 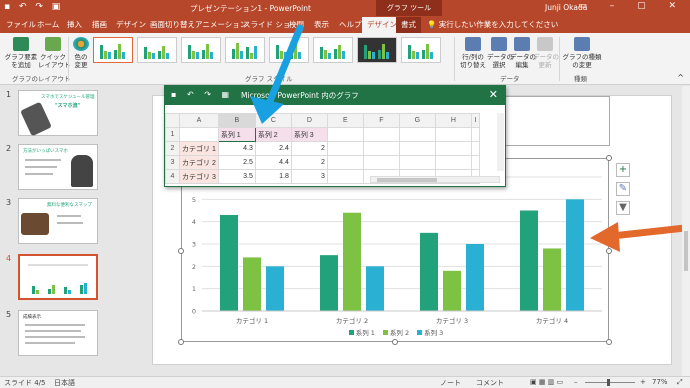 What do you see at coordinates (660, 382) in the screenshot?
I see `zoom-level: 77%` at bounding box center [660, 382].